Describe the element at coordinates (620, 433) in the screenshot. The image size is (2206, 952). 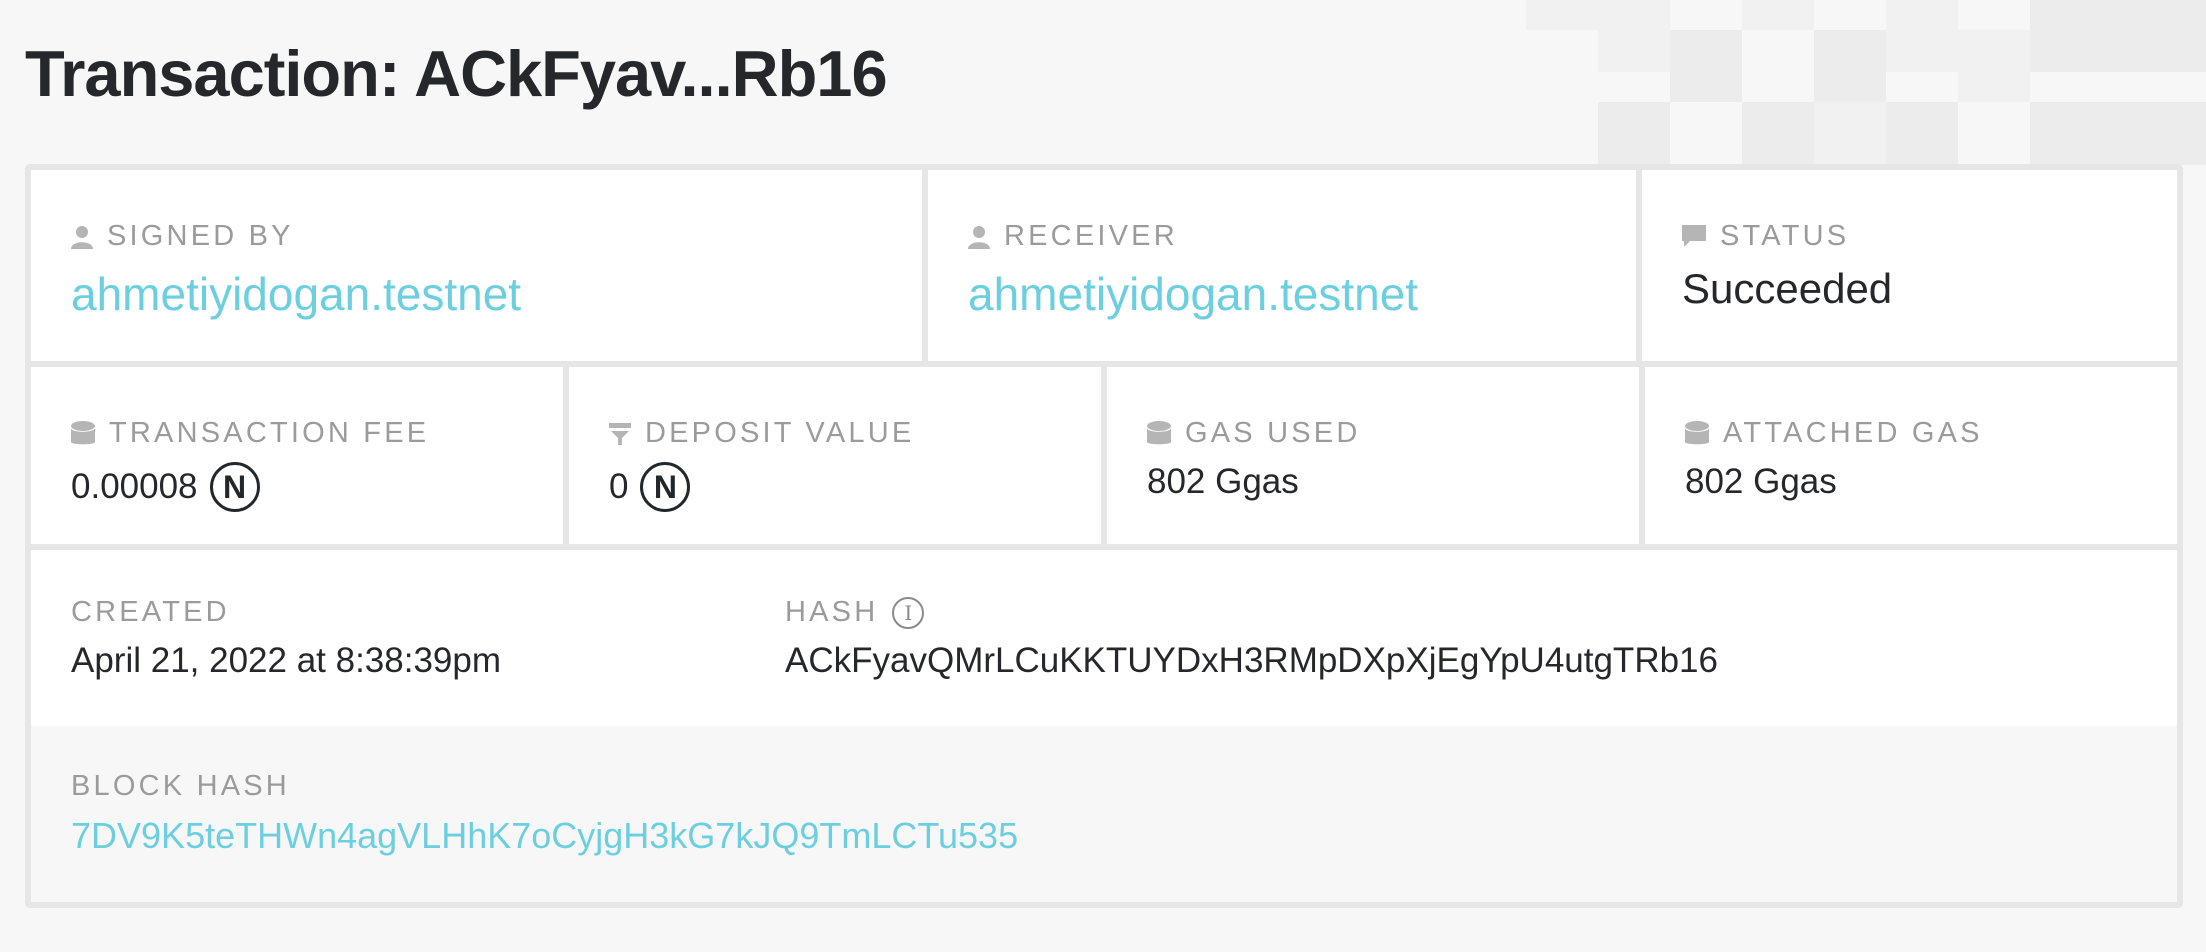
I see `filter-icon` at that location.